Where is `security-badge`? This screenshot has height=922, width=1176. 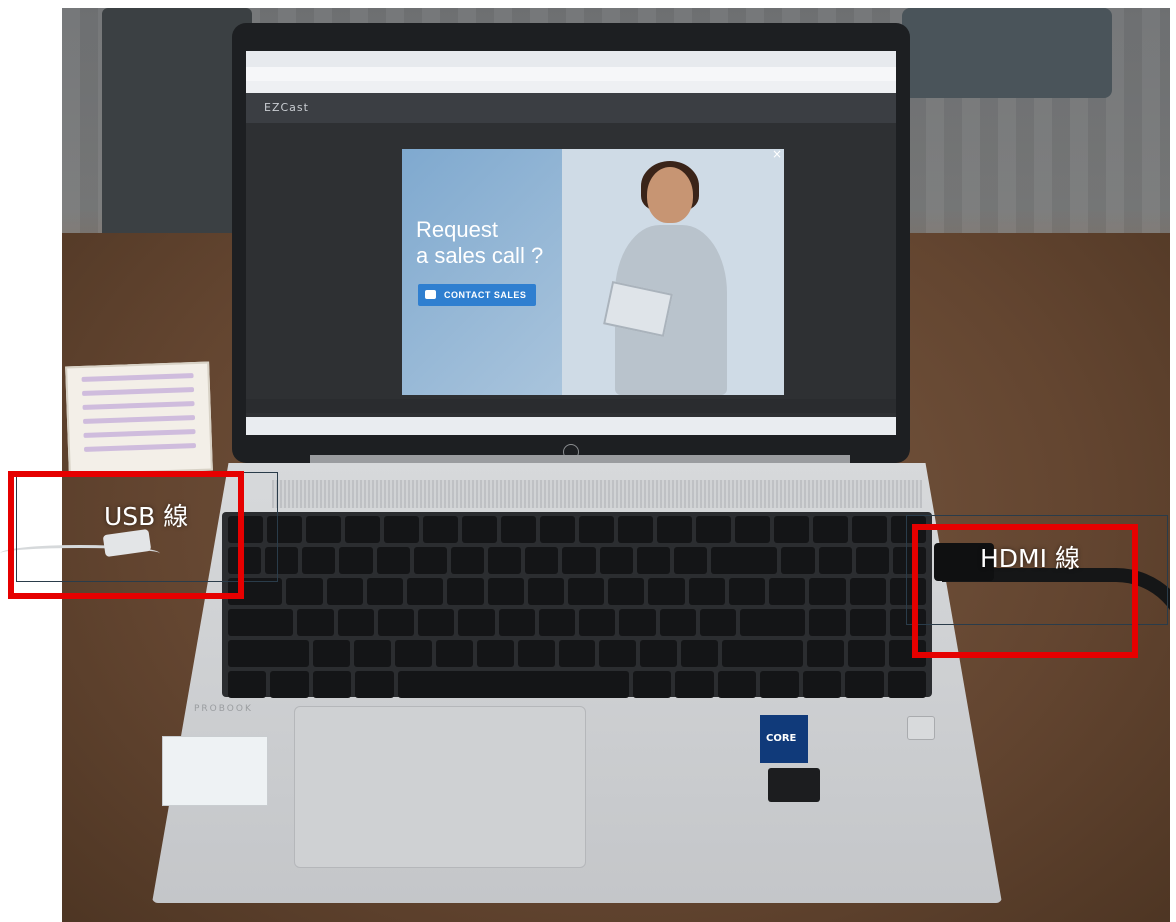 security-badge is located at coordinates (794, 785).